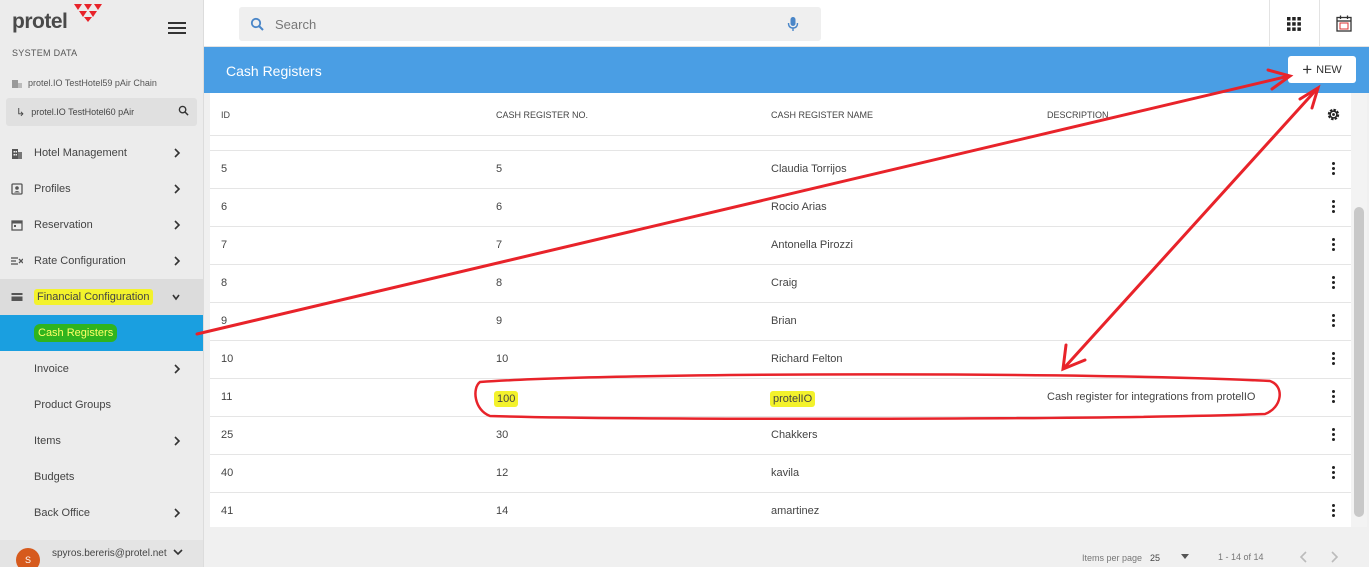 The height and width of the screenshot is (567, 1369). What do you see at coordinates (93, 297) in the screenshot?
I see `sidebar-item-label: Financial Configuration` at bounding box center [93, 297].